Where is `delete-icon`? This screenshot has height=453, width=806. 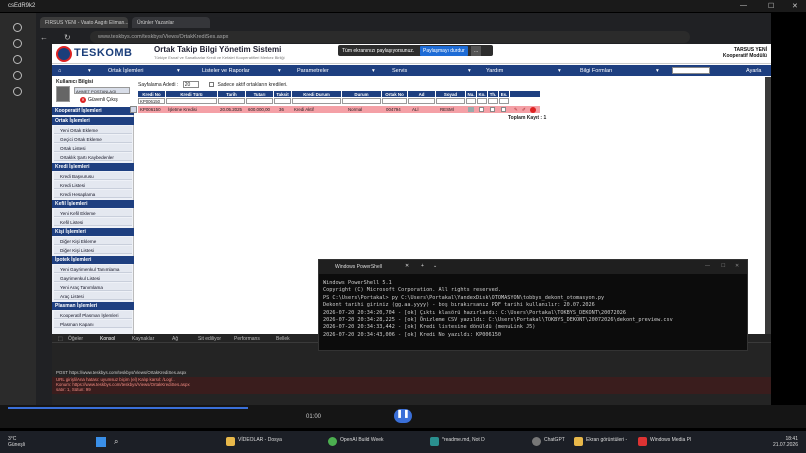
delete-icon is located at coordinates (533, 109).